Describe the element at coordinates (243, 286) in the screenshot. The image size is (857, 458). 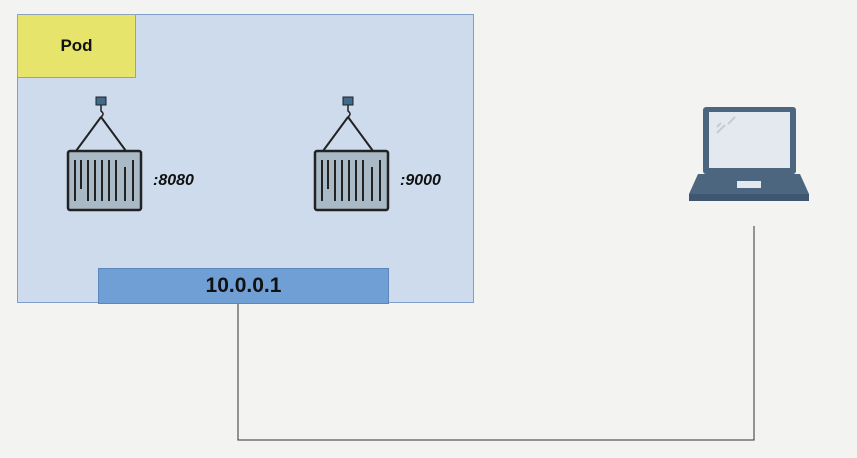
I see `pod-ip-address: 10.0.0.1` at that location.